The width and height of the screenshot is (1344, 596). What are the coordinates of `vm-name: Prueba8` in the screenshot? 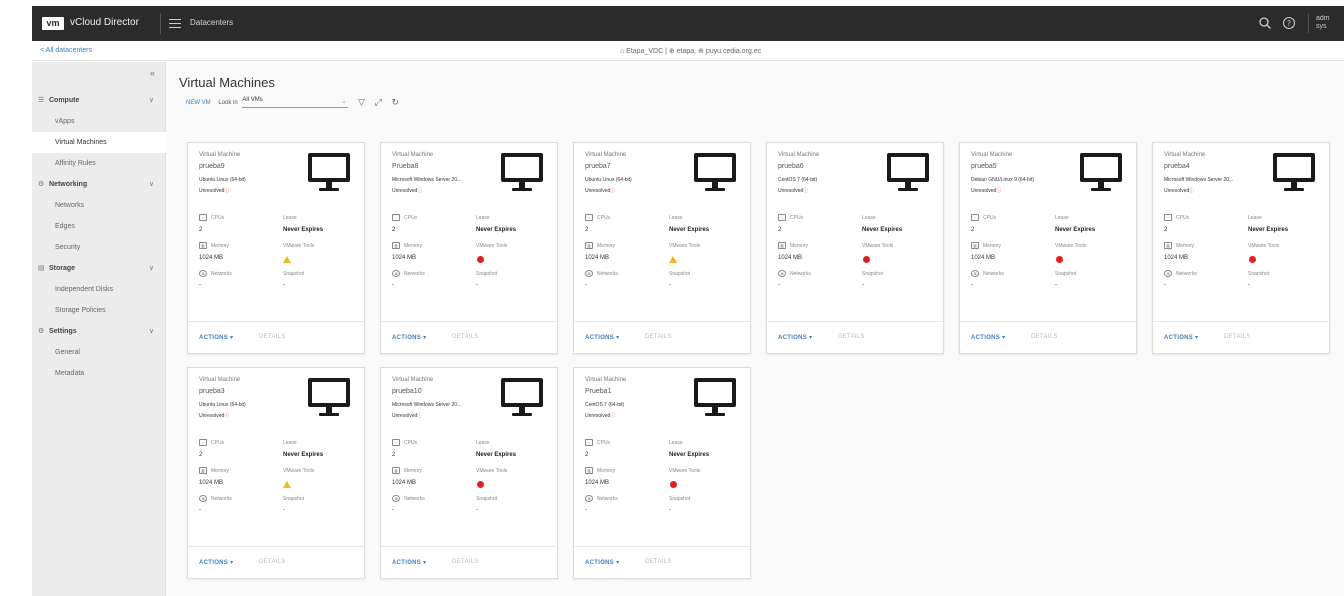 It's located at (405, 166).